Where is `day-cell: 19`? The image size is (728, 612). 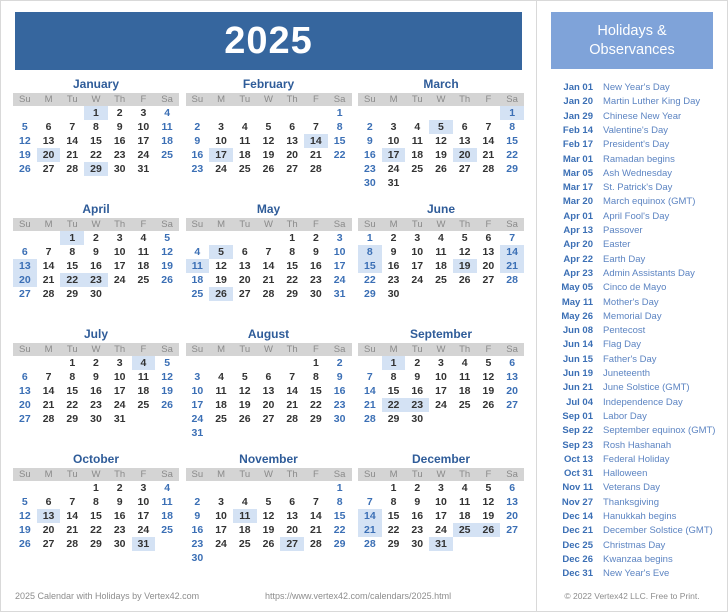 day-cell: 19 is located at coordinates (25, 155).